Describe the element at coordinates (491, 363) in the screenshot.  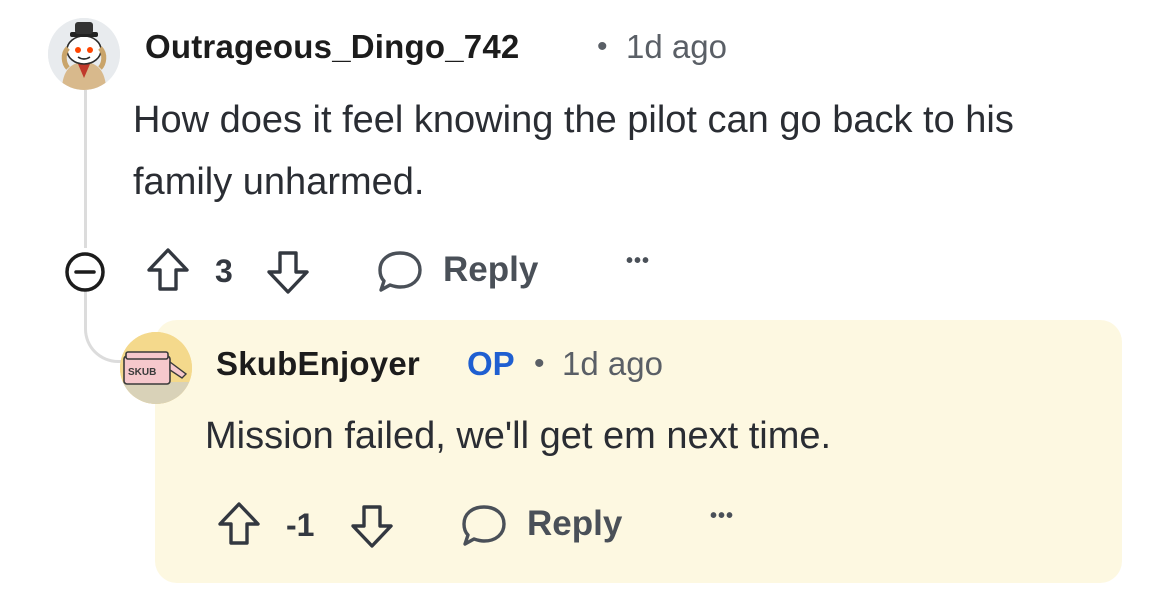
I see `op-badge: OP` at that location.